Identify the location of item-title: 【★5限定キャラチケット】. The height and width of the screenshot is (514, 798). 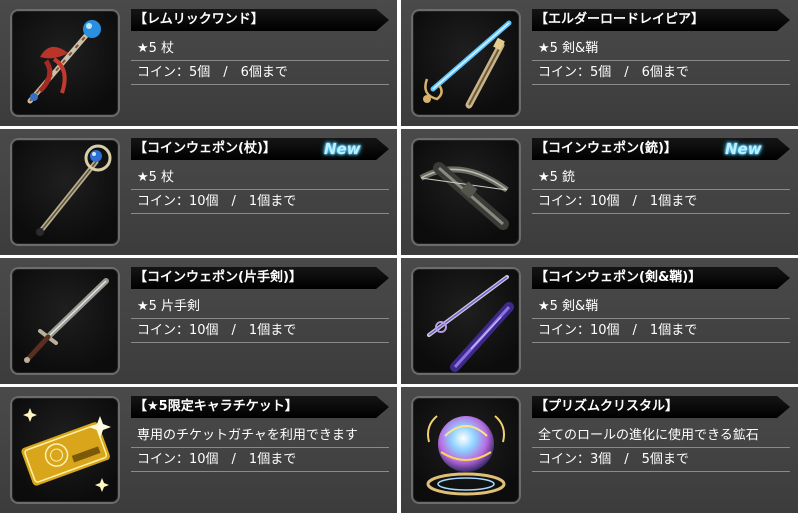
(216, 406).